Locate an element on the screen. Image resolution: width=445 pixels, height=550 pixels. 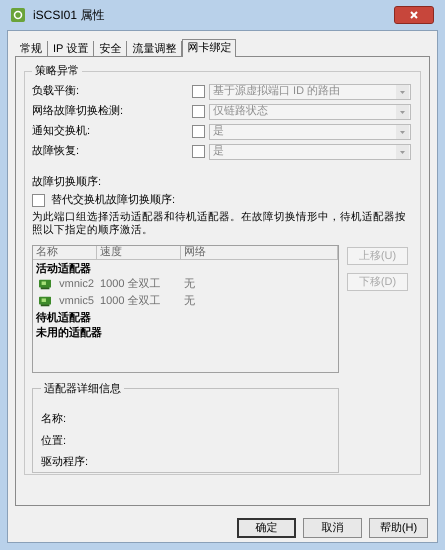
group-title: 适配器详细信息 is located at coordinates (82, 389).